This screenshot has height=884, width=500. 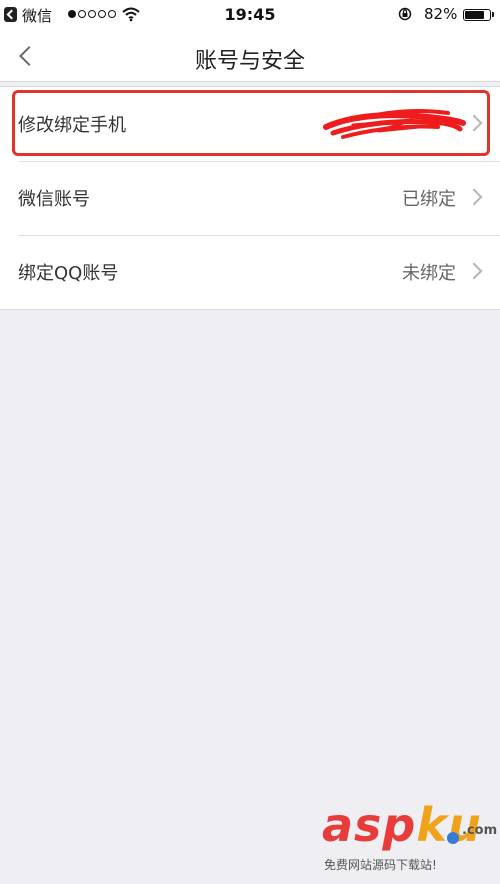 What do you see at coordinates (475, 15) in the screenshot?
I see `battery-fill` at bounding box center [475, 15].